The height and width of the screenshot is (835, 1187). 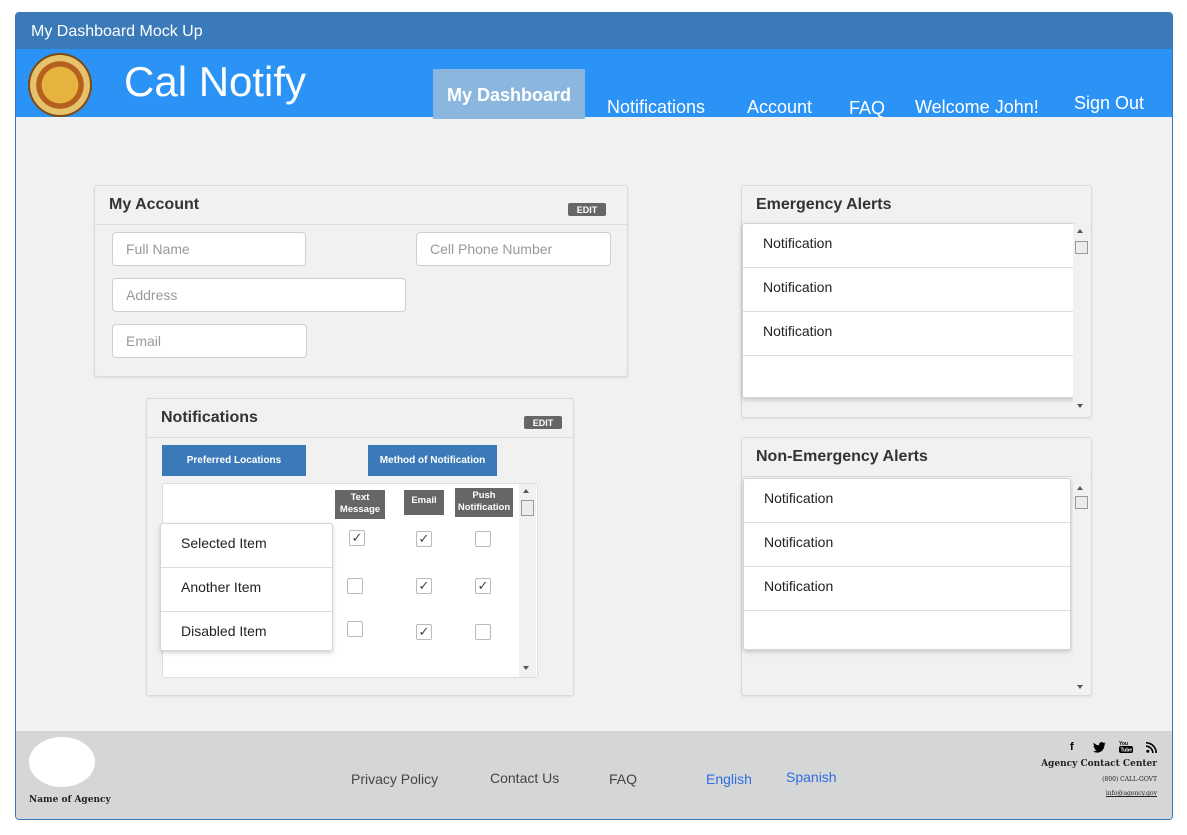 I want to click on method-of-notification-button: Method of Notification, so click(x=432, y=460).